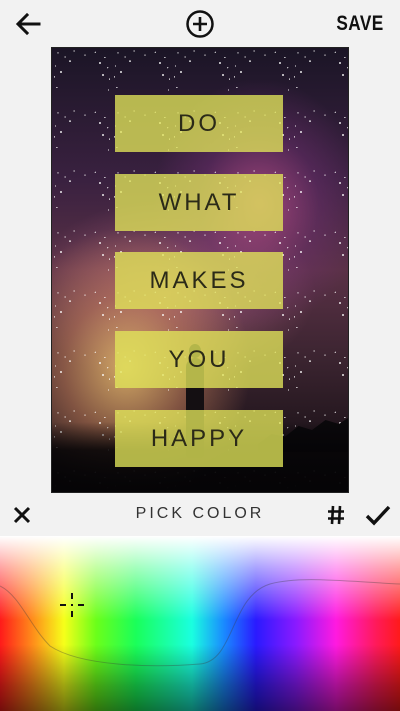  Describe the element at coordinates (199, 438) in the screenshot. I see `word-box-happy: HAPPY` at that location.